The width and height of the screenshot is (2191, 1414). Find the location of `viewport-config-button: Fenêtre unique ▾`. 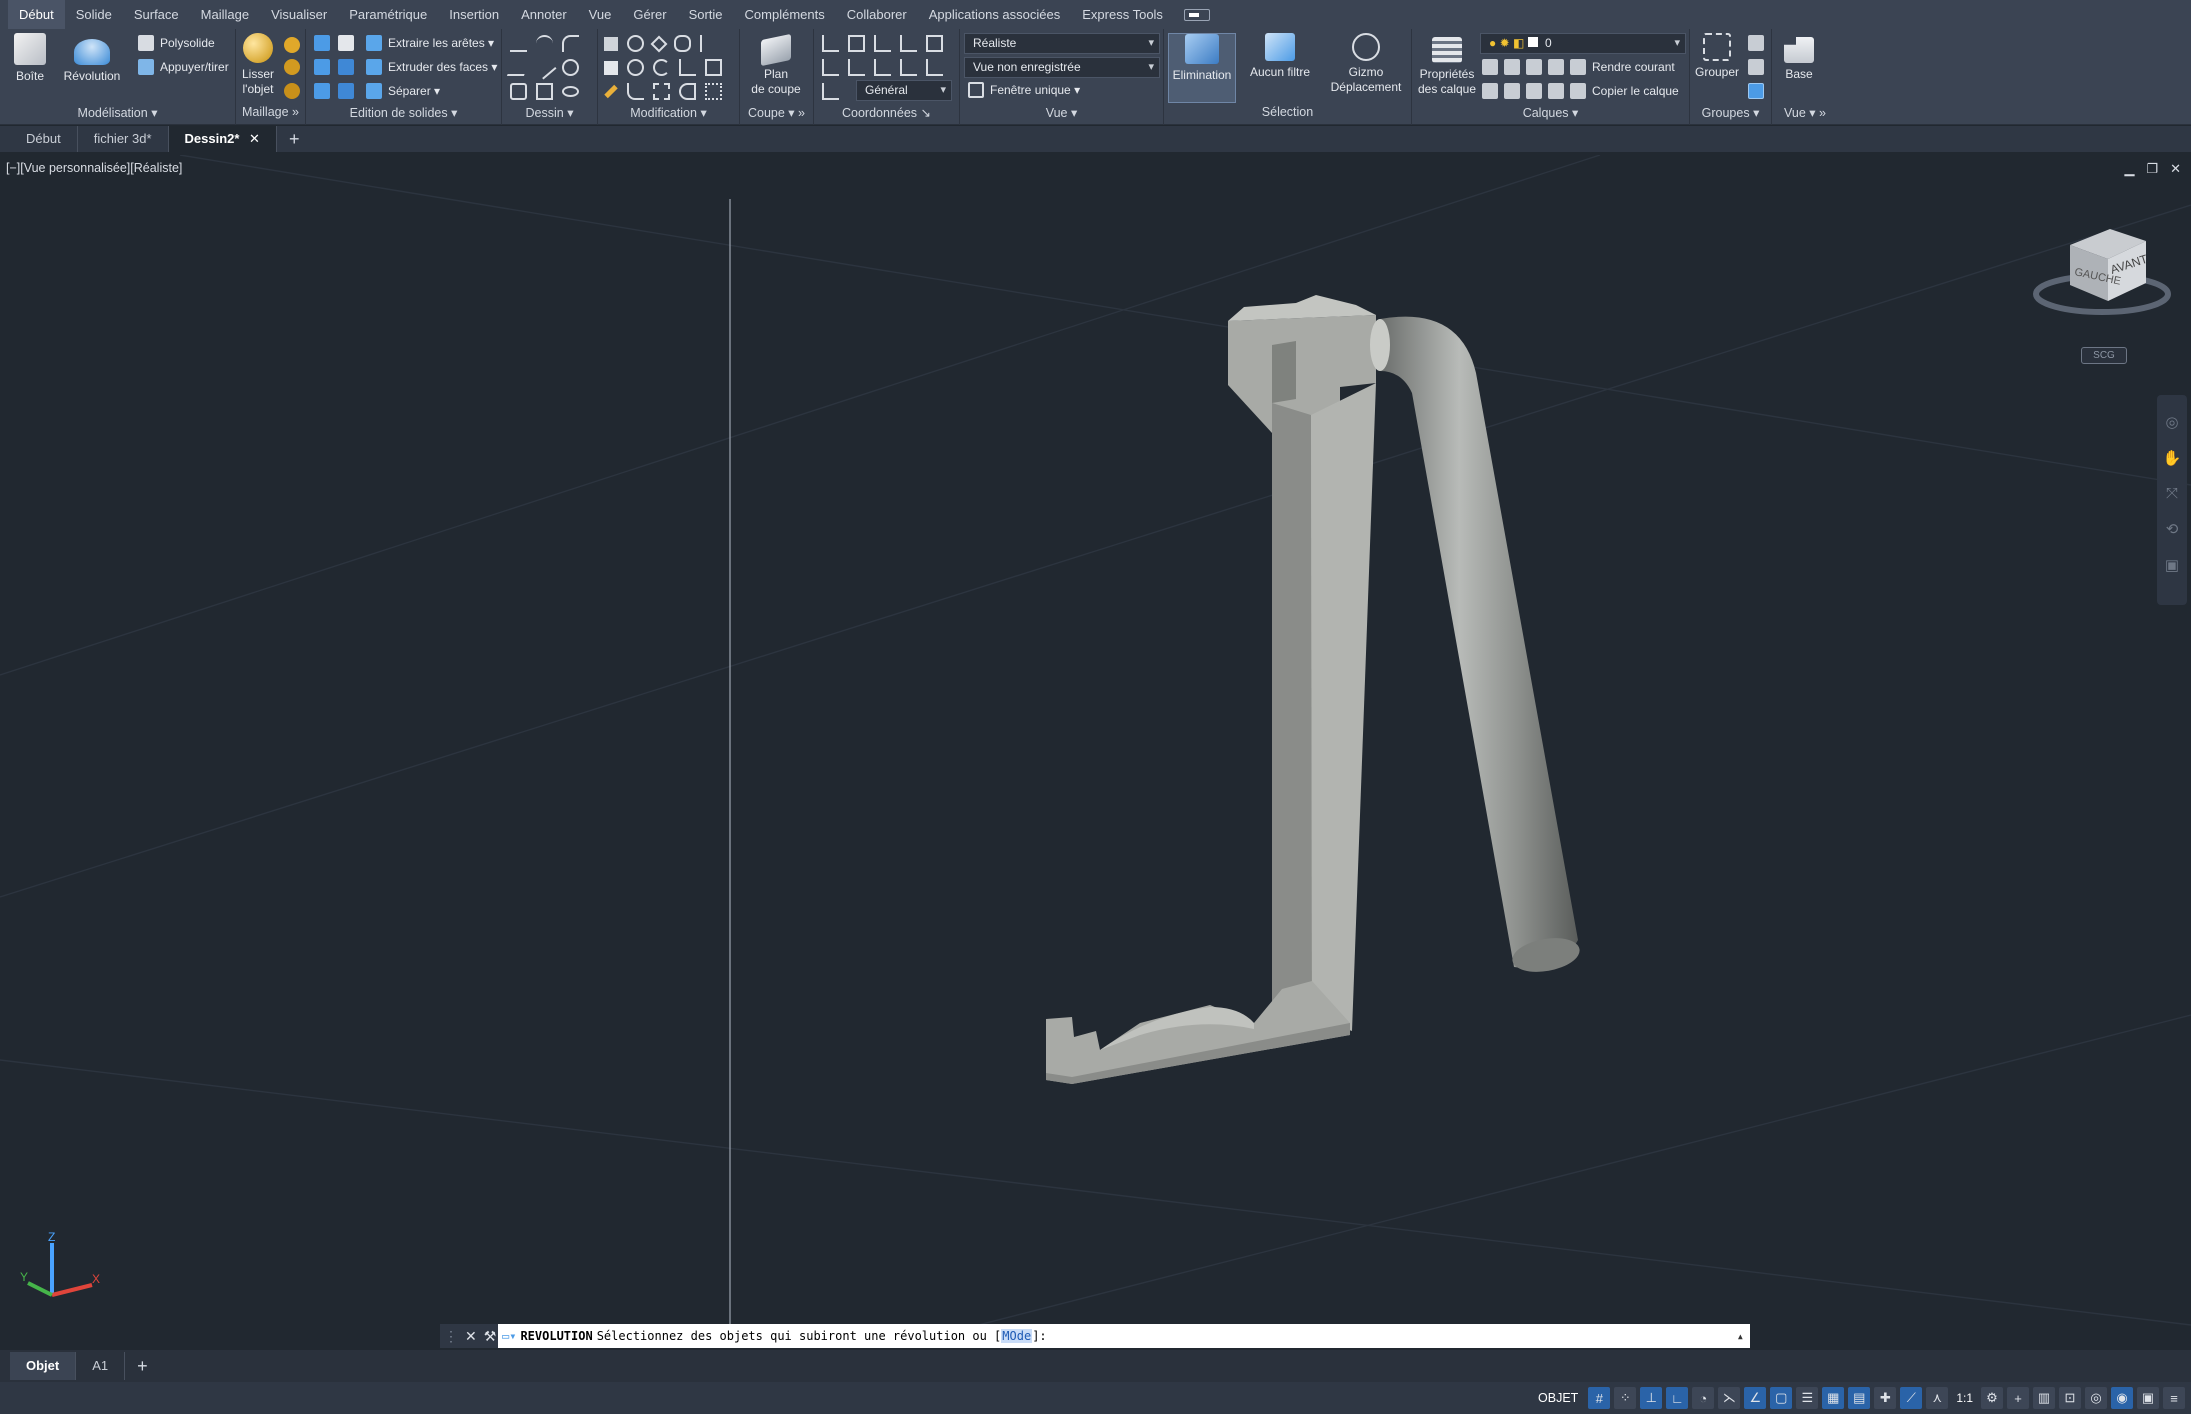

viewport-config-button: Fenêtre unique ▾ is located at coordinates (1024, 90).